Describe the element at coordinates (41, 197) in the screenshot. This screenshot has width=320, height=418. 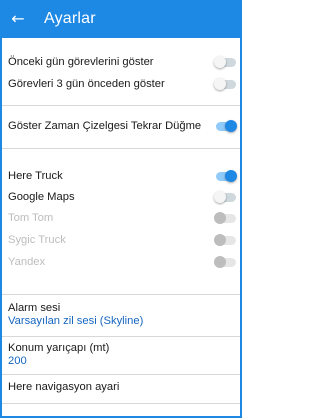
I see `toggle-label: Google Maps` at that location.